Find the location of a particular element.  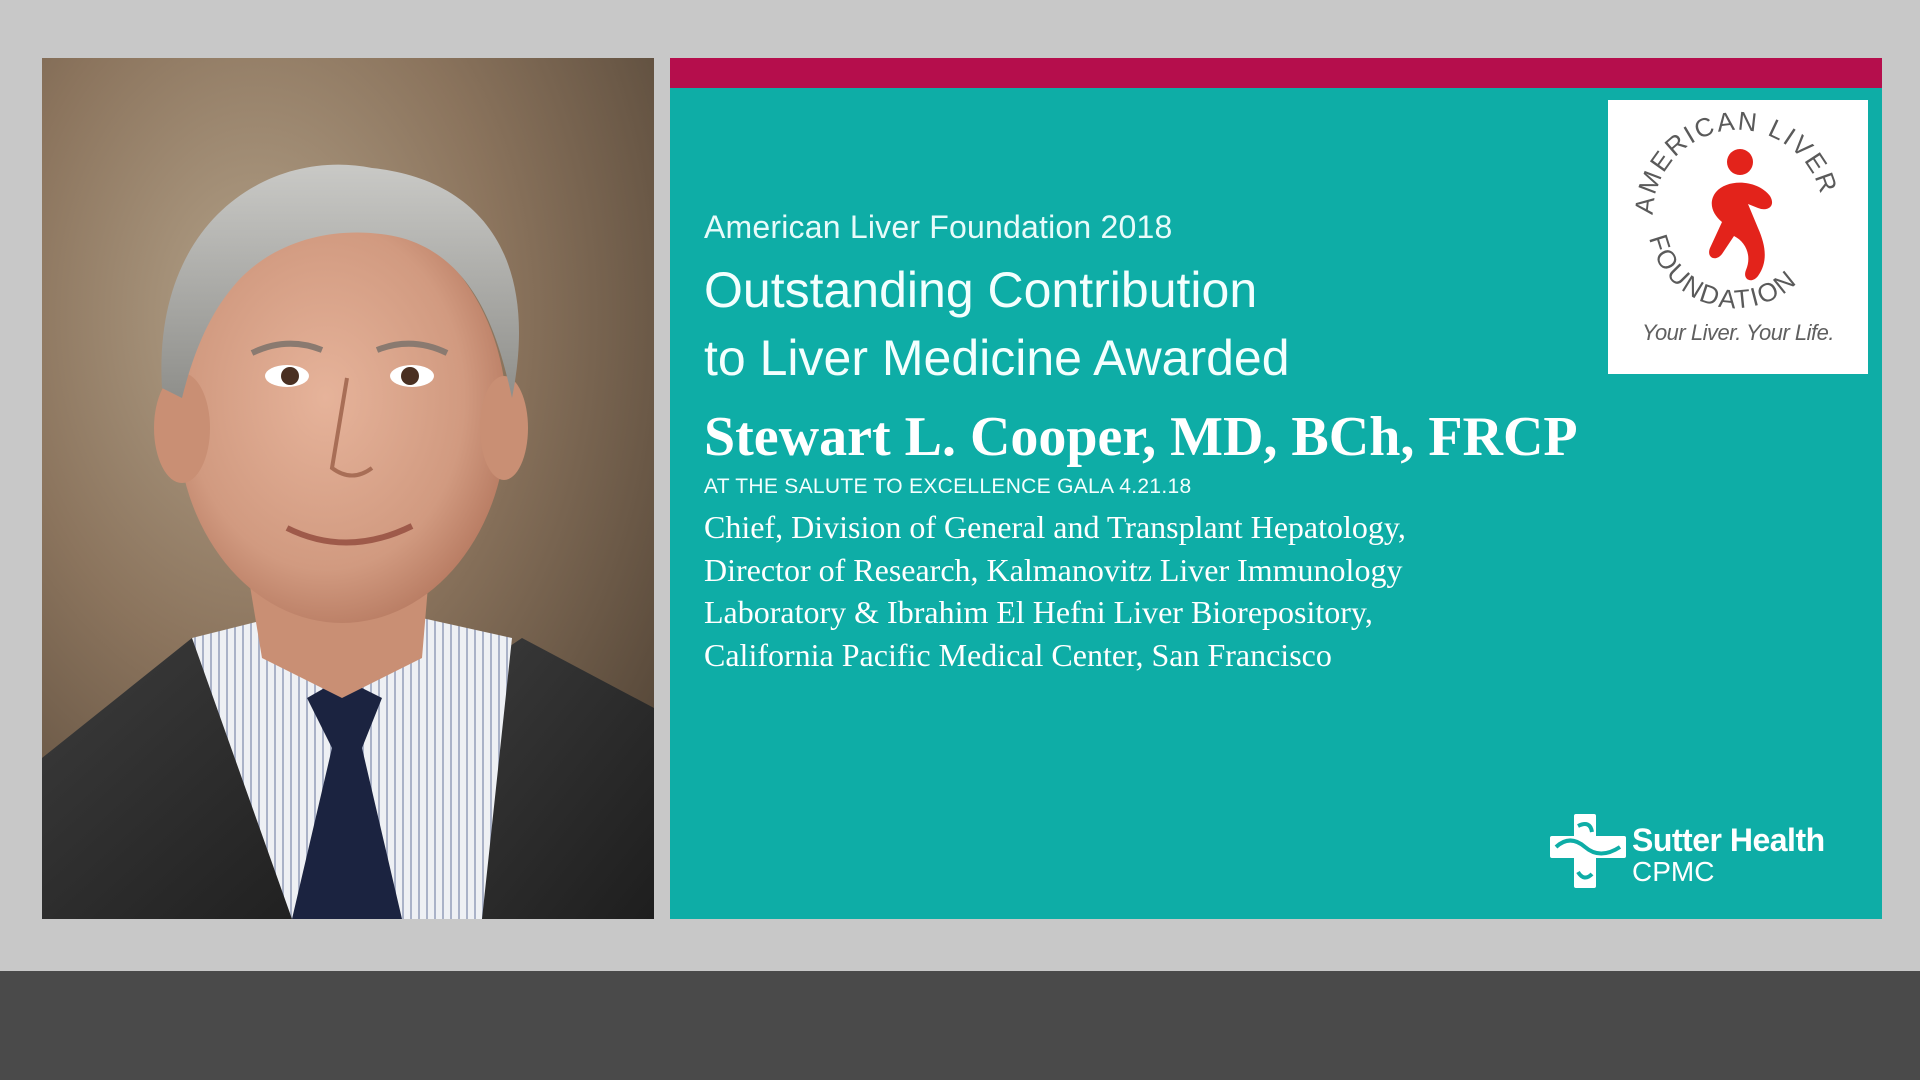

event-line: AT THE SALUTE TO EXCELLENCE GALA 4.21.18 is located at coordinates (948, 486).